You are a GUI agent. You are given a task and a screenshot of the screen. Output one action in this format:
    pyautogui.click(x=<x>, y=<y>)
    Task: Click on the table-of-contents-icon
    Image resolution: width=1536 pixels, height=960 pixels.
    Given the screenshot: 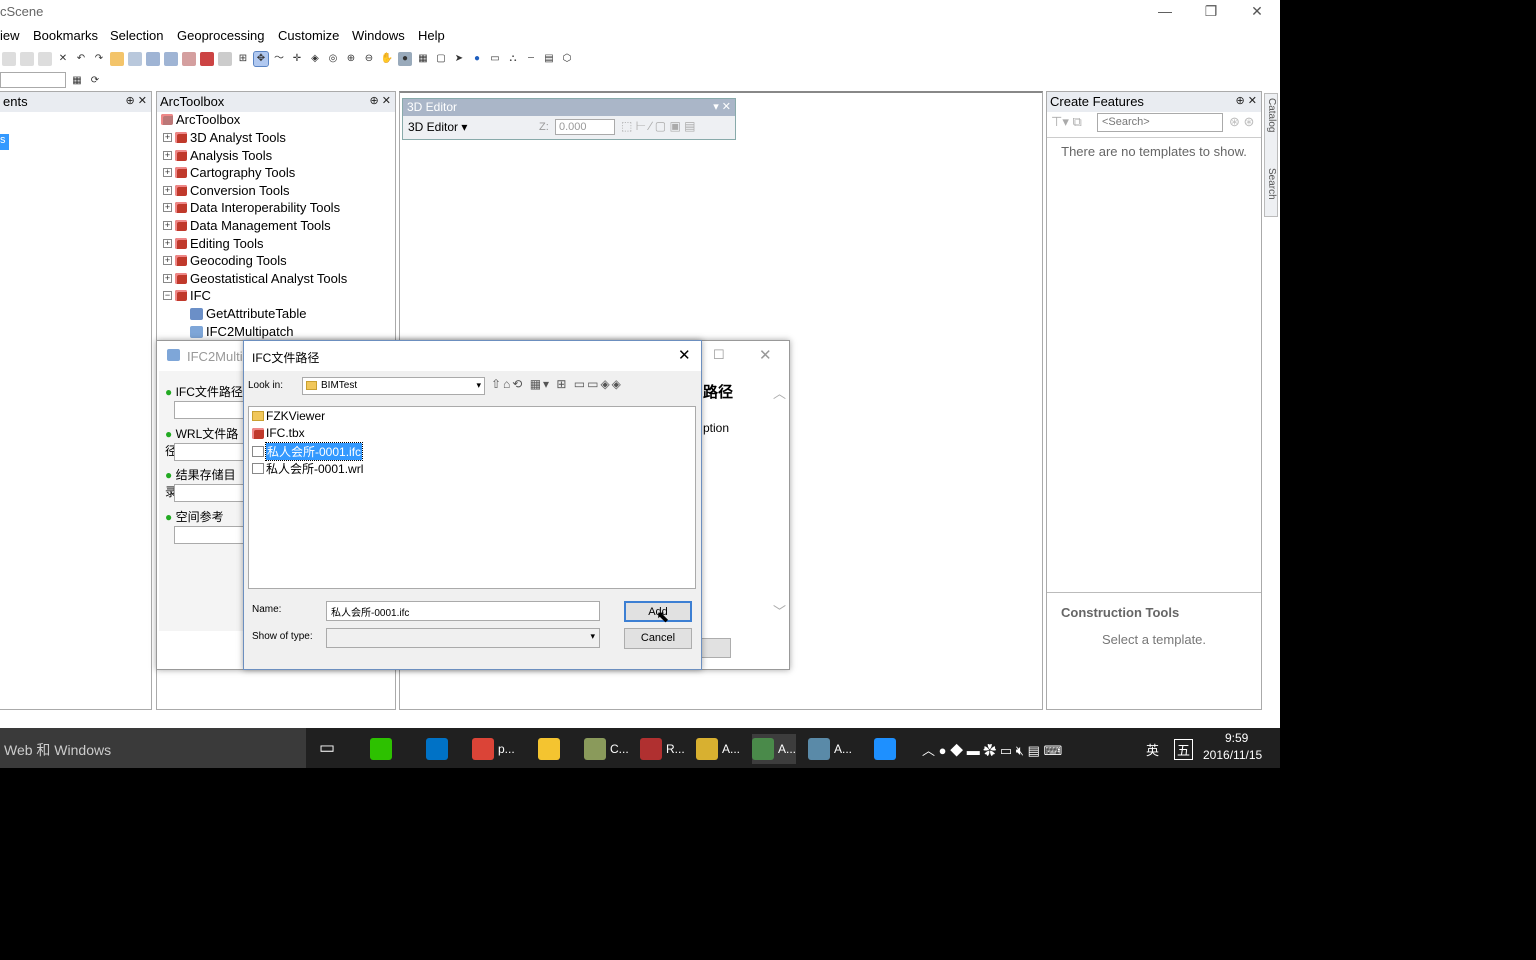 What is the action you would take?
    pyautogui.click(x=153, y=59)
    